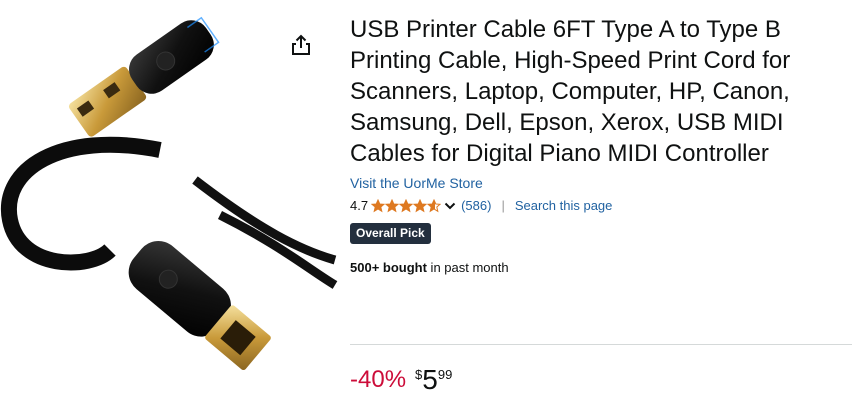 This screenshot has width=852, height=401. I want to click on rating-row: 4.7 (586) | Search this page, so click(598, 206).